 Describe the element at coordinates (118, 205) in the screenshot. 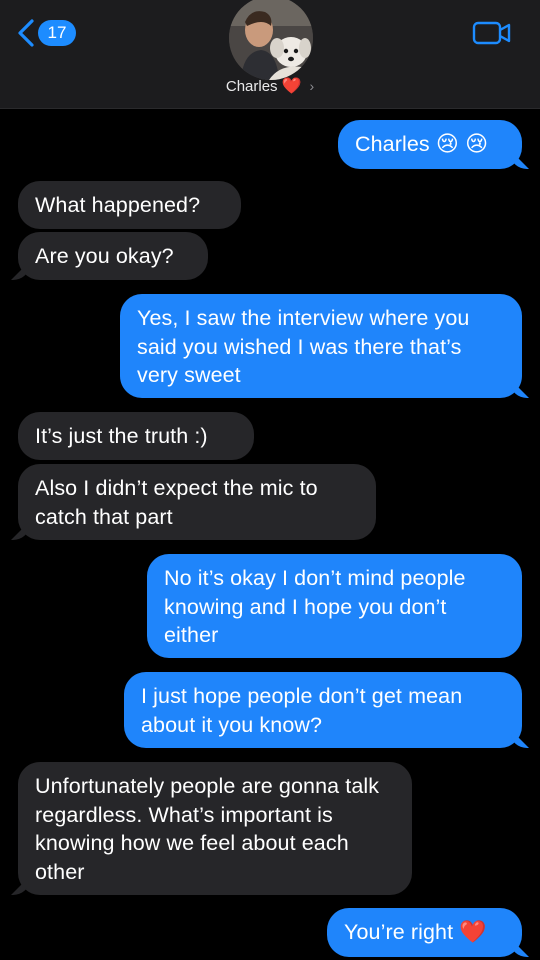

I see `message-text: What happened?` at that location.